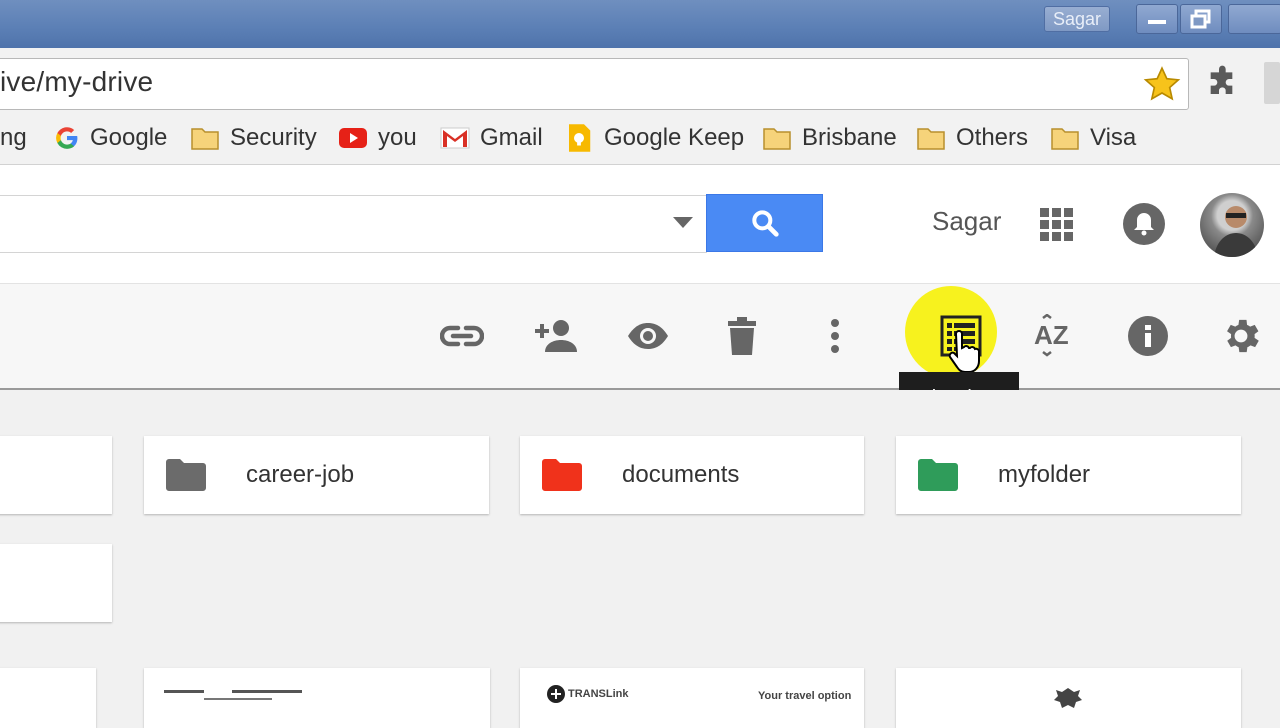 The height and width of the screenshot is (728, 1280). Describe the element at coordinates (1044, 474) in the screenshot. I see `folder-name: myfolder` at that location.